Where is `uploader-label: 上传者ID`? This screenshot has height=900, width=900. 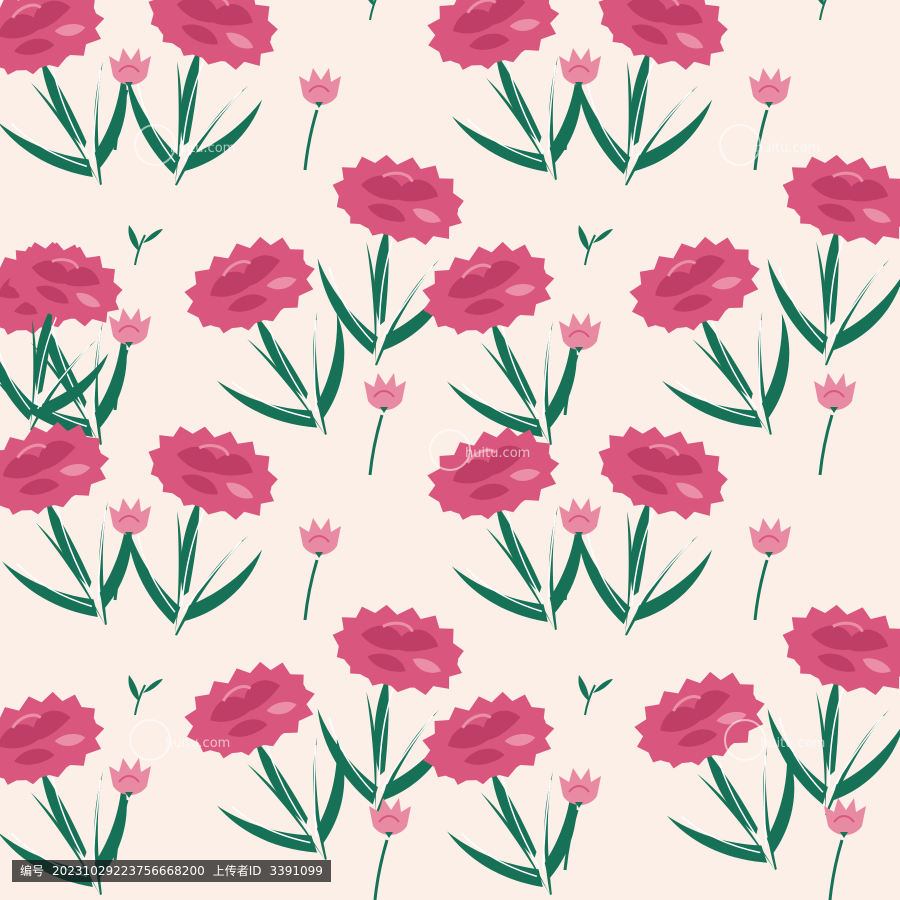 uploader-label: 上传者ID is located at coordinates (237, 871).